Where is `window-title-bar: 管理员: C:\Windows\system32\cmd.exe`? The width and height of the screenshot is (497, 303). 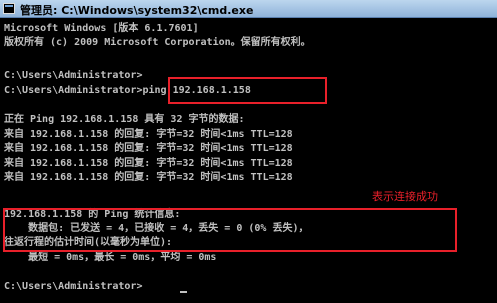
window-title-bar: 管理员: C:\Windows\system32\cmd.exe is located at coordinates (248, 9).